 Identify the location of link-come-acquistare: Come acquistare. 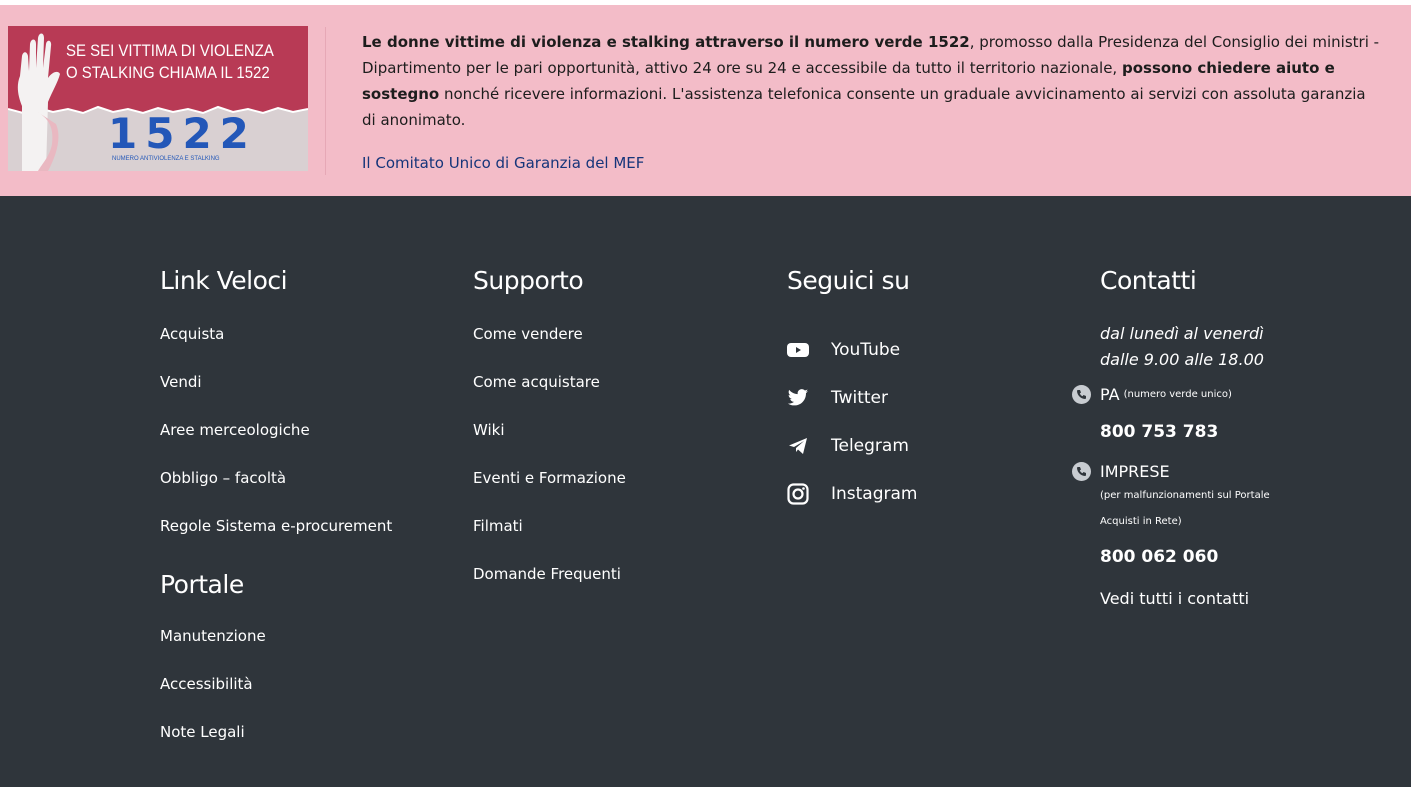
(536, 382).